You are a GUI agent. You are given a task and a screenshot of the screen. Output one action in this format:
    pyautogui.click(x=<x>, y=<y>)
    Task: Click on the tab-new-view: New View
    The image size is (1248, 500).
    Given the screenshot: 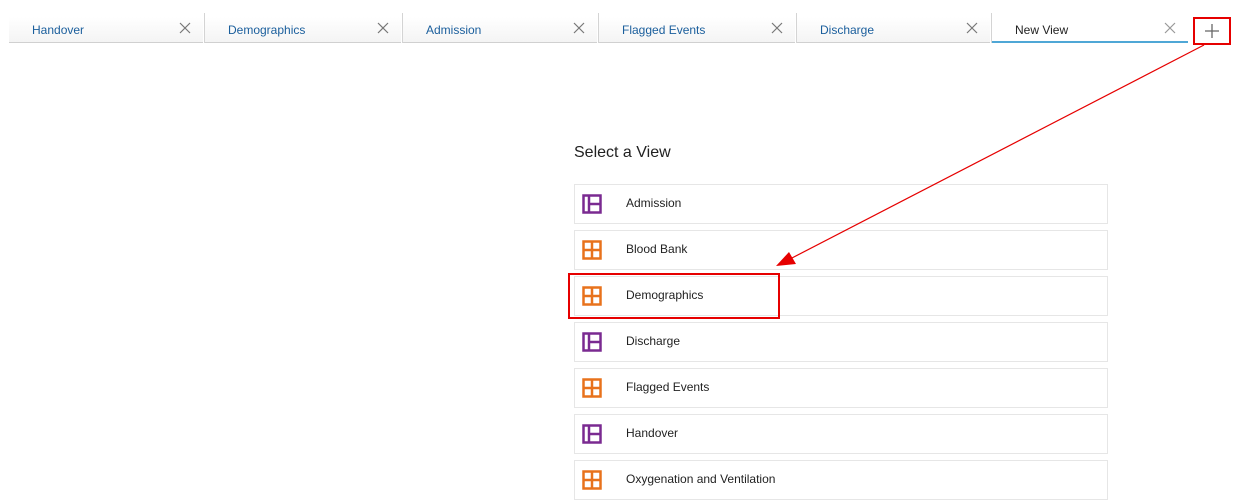 What is the action you would take?
    pyautogui.click(x=1090, y=30)
    